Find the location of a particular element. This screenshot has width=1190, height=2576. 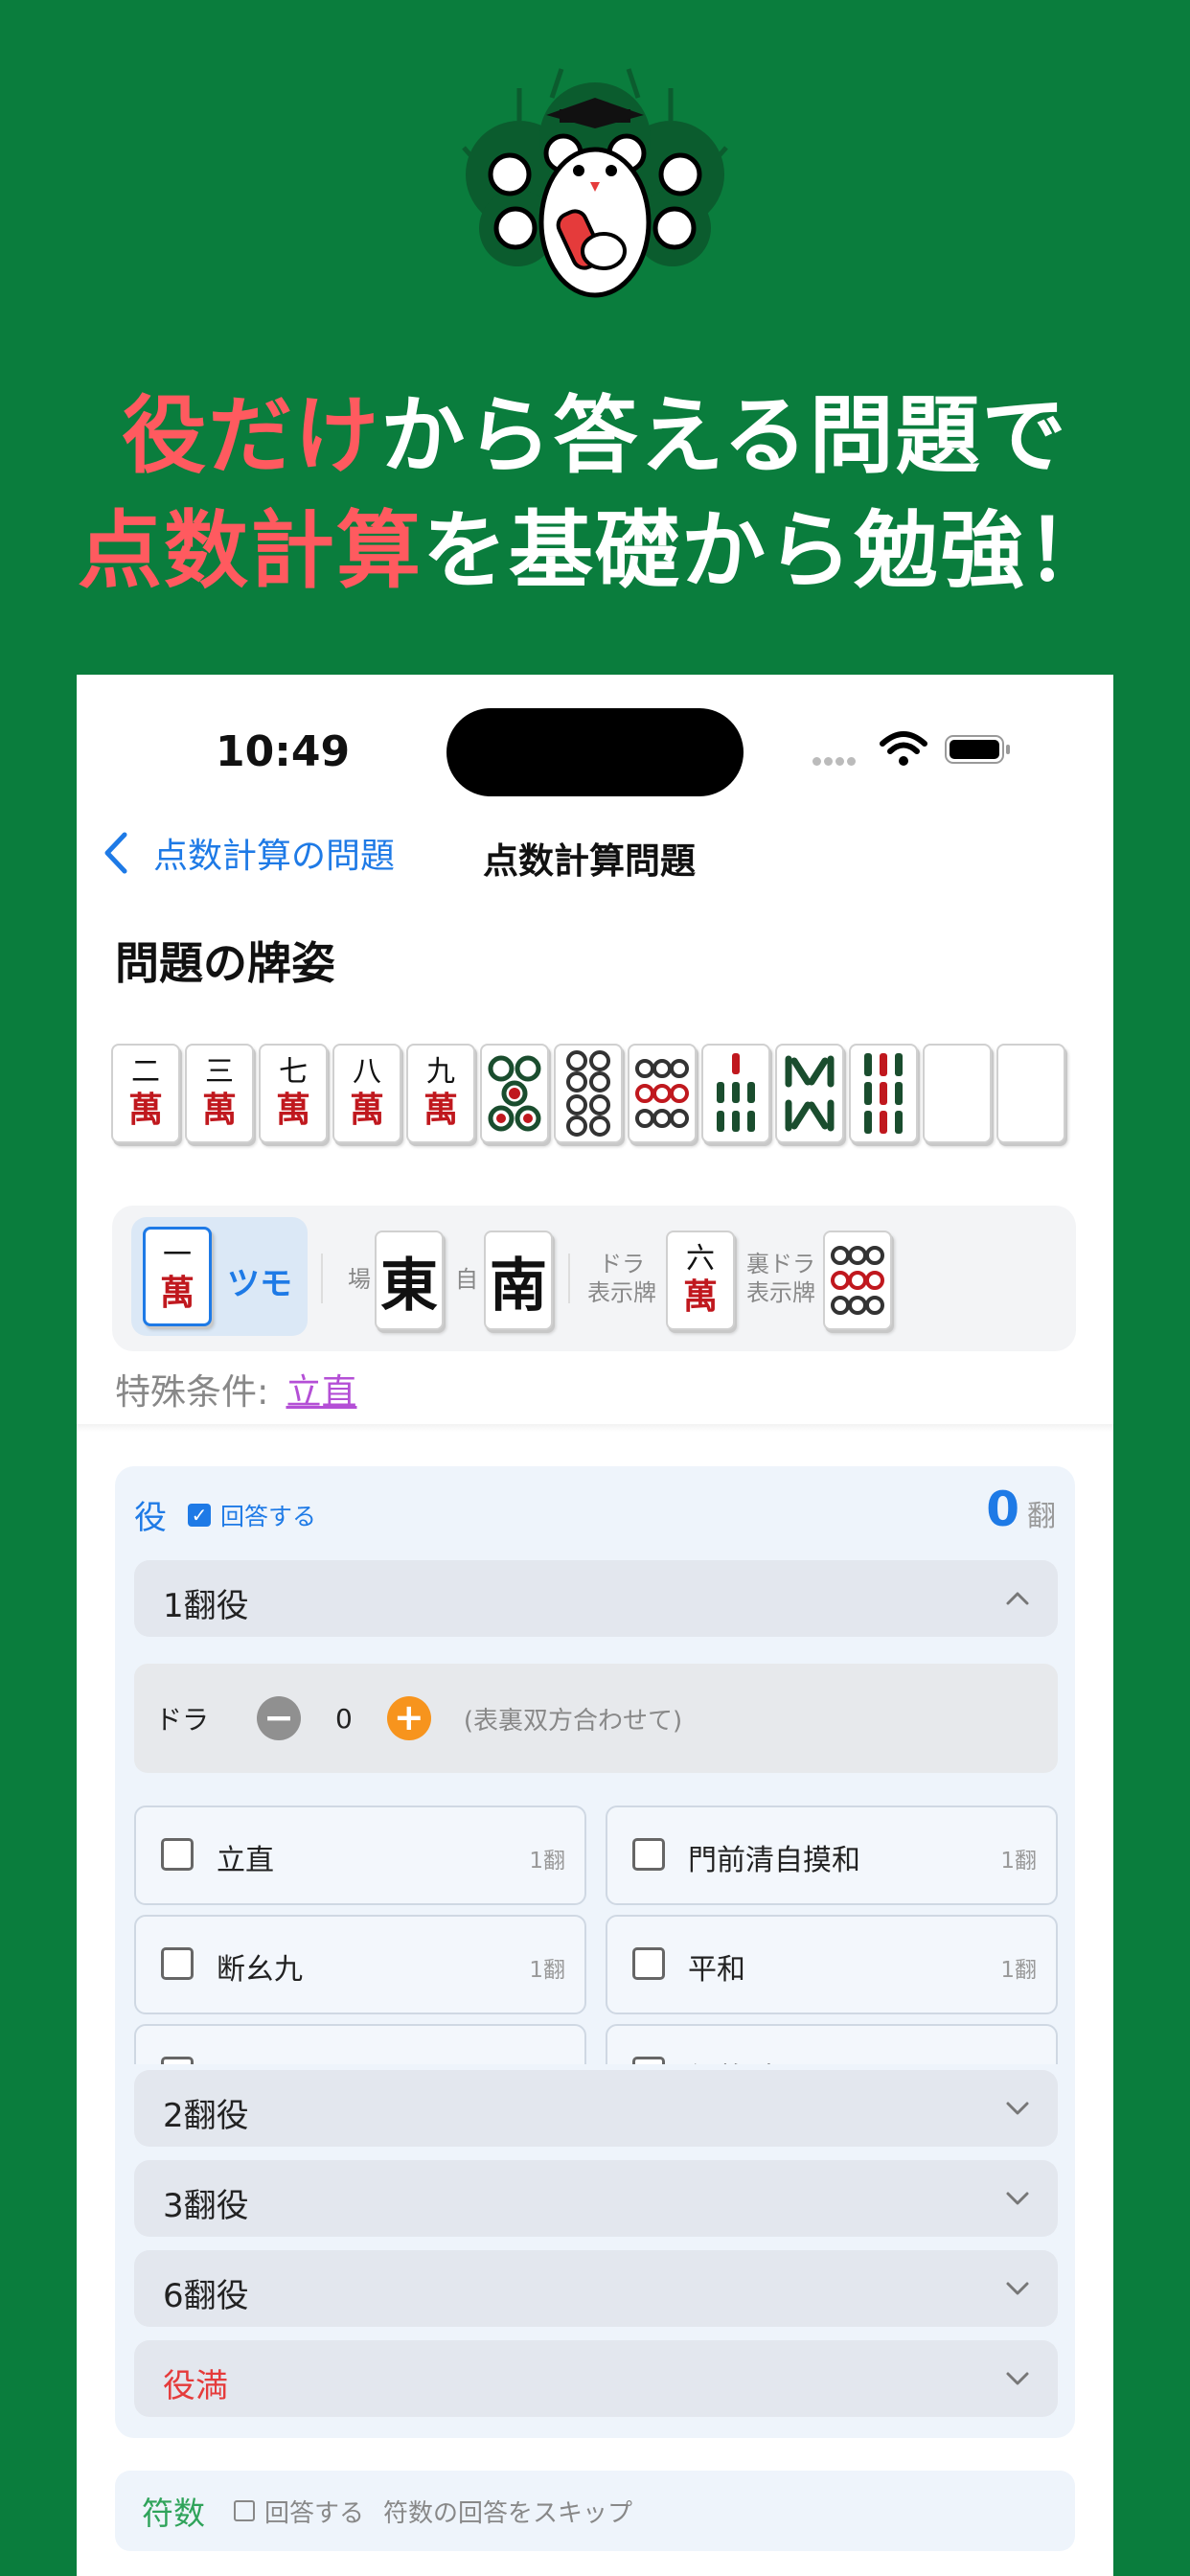

accordion-6han-label: 6翻役 is located at coordinates (206, 2296).